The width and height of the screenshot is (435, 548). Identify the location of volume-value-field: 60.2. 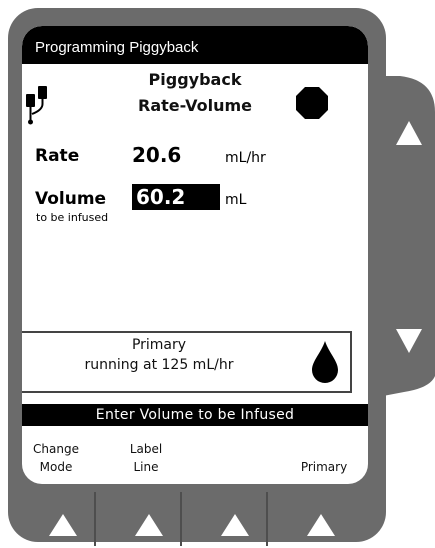
(176, 197).